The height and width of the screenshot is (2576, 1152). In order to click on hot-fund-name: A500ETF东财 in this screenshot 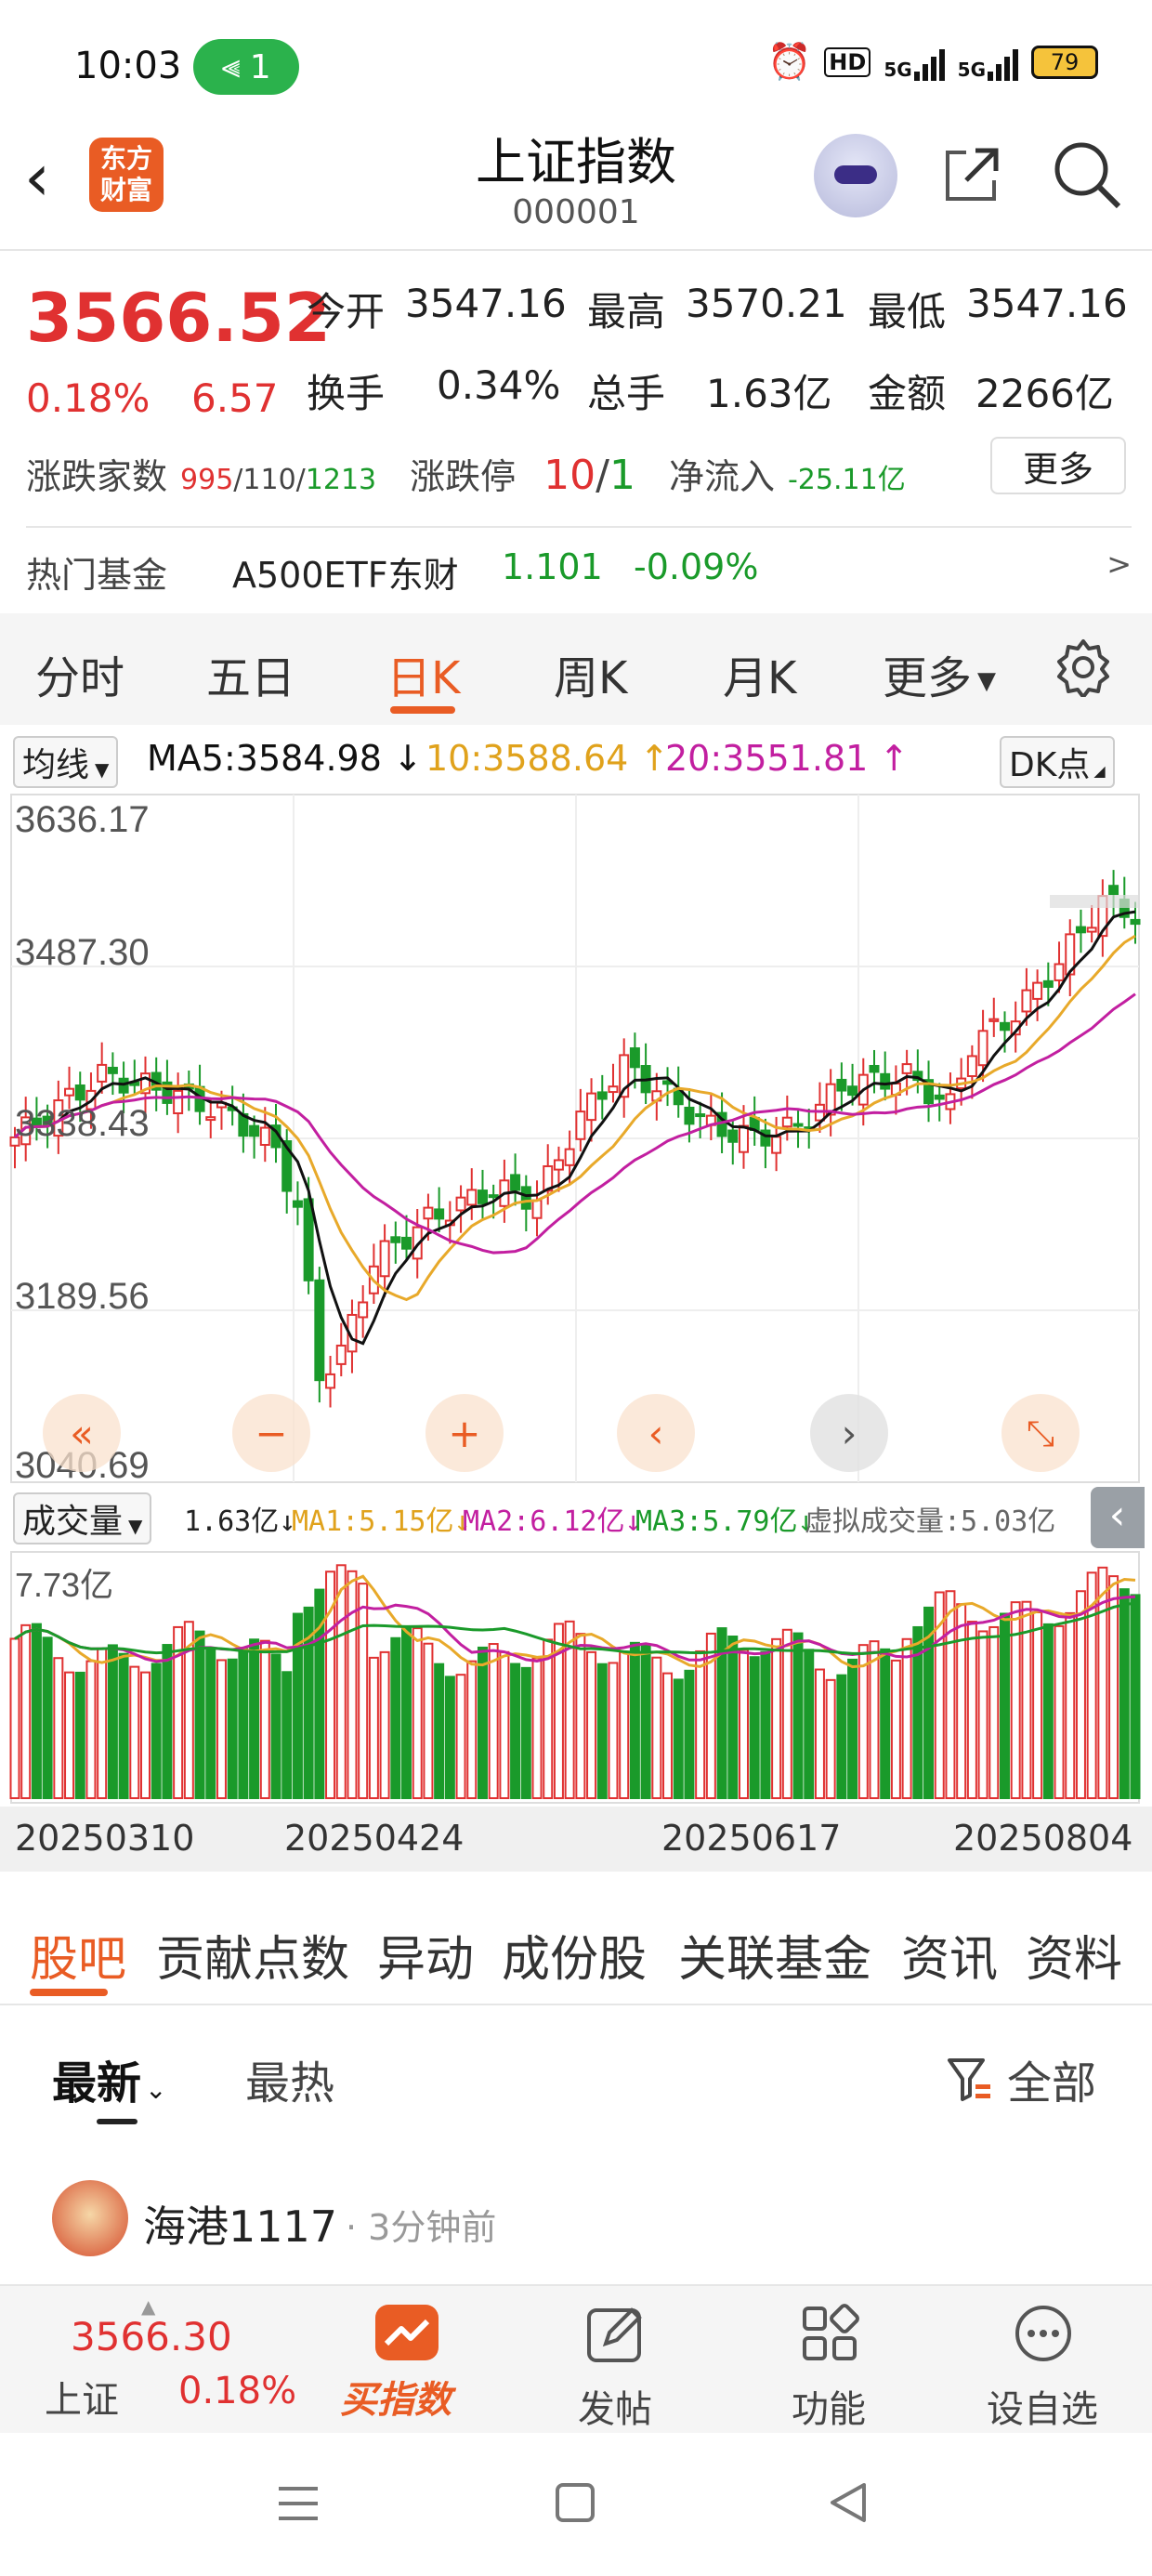, I will do `click(345, 575)`.